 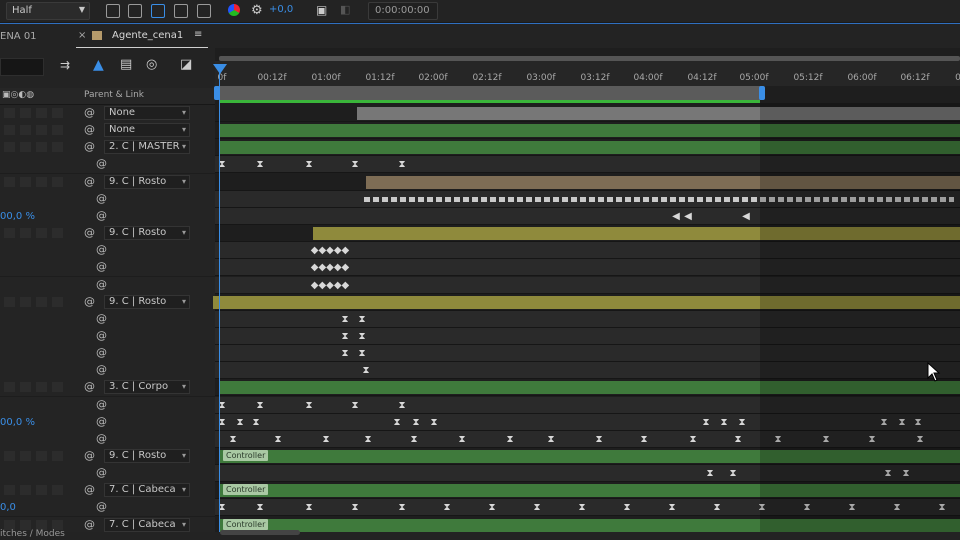 What do you see at coordinates (135, 11) in the screenshot?
I see `transparency-grid-icon` at bounding box center [135, 11].